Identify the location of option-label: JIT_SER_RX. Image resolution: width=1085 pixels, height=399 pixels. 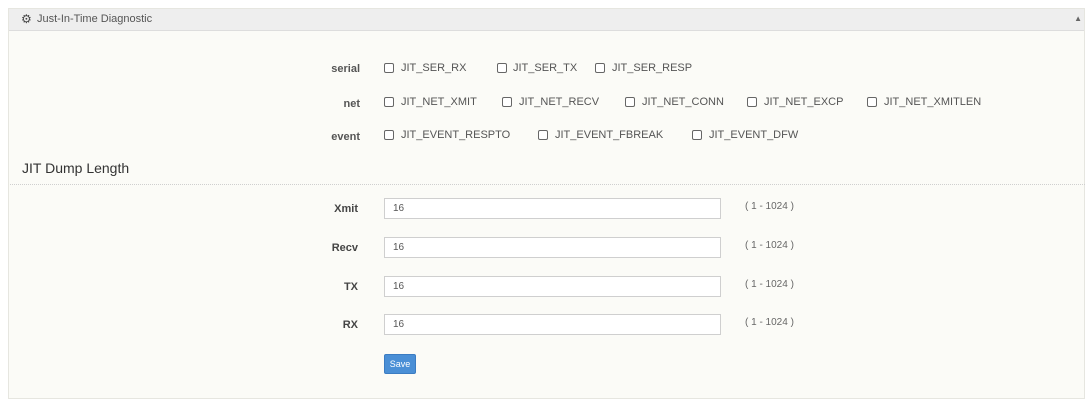
(434, 68).